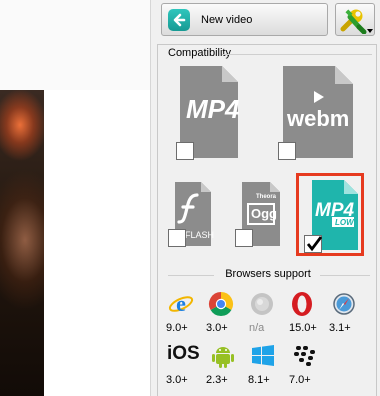 The height and width of the screenshot is (396, 380). What do you see at coordinates (183, 353) in the screenshot?
I see `ios-icon: iOS` at bounding box center [183, 353].